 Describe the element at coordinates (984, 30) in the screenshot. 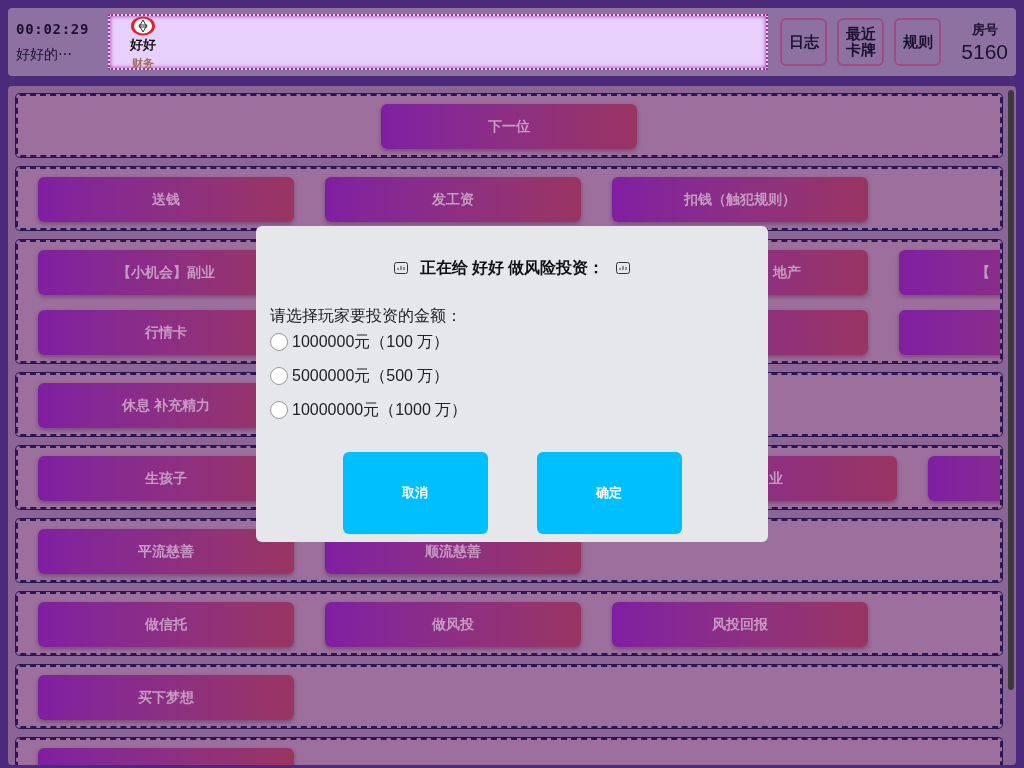

I see `room-label: 房号` at that location.